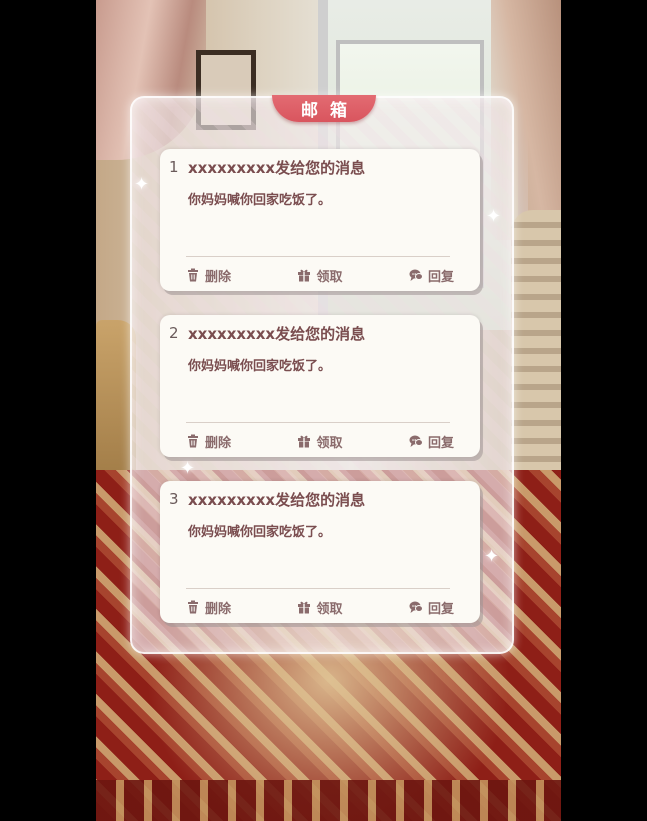 The height and width of the screenshot is (821, 647). I want to click on message-number: 2, so click(174, 333).